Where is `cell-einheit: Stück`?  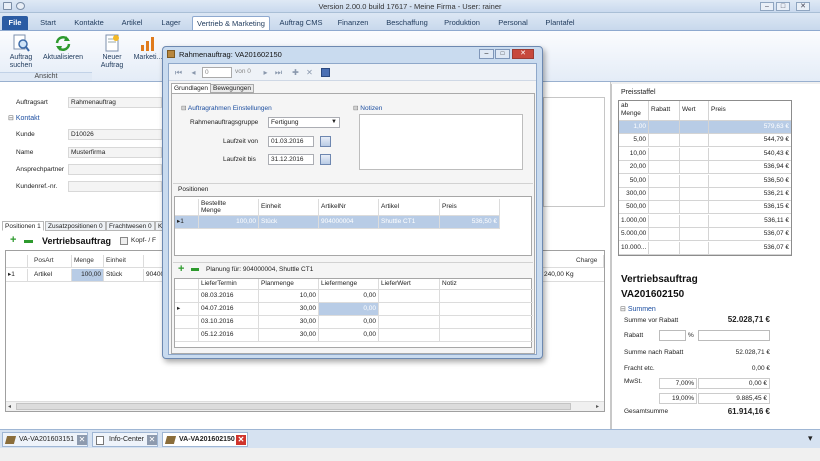 cell-einheit: Stück is located at coordinates (124, 275).